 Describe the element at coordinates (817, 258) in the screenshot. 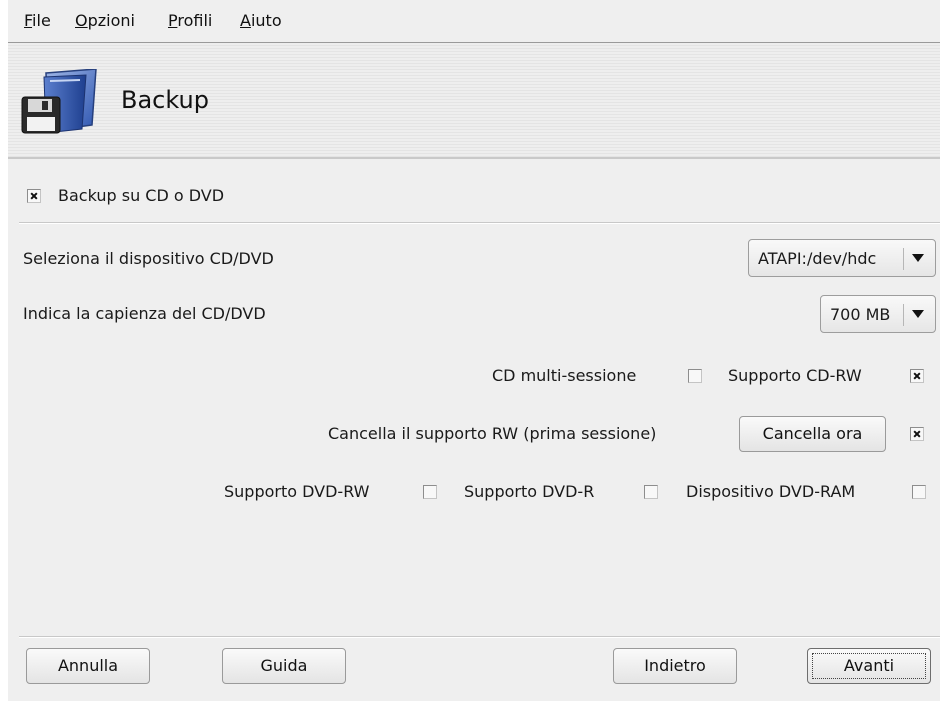

I see `device-select-value: ATAPI:/dev/hdc` at that location.